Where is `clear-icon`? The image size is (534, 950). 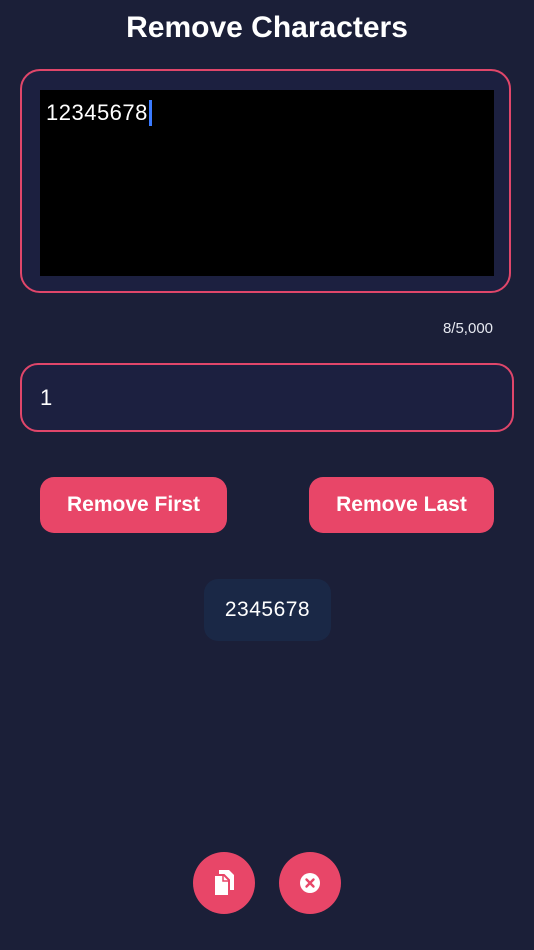
clear-icon is located at coordinates (310, 883).